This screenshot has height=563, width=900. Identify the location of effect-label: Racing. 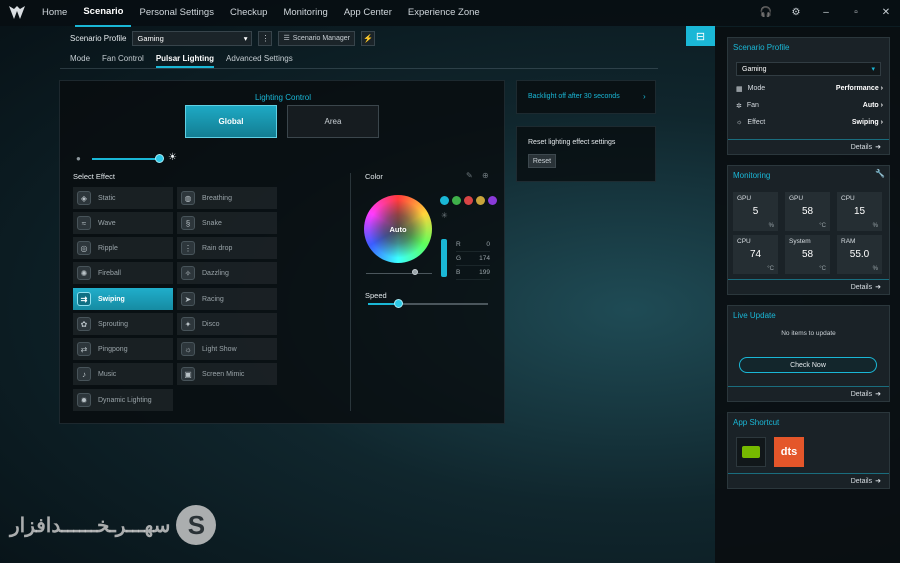
(213, 299).